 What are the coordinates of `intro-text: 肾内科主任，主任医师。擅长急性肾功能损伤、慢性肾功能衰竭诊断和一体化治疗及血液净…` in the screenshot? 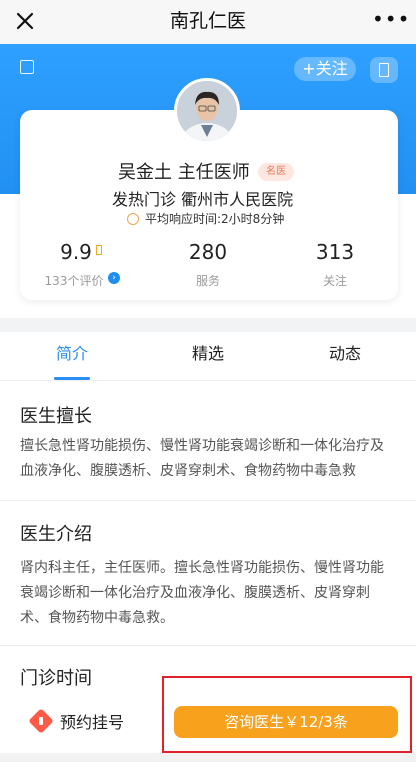 It's located at (202, 593).